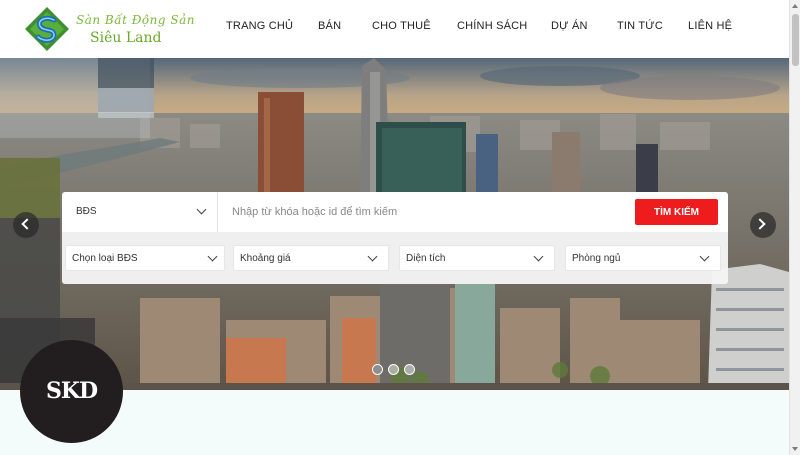  What do you see at coordinates (427, 212) in the screenshot?
I see `search-input` at bounding box center [427, 212].